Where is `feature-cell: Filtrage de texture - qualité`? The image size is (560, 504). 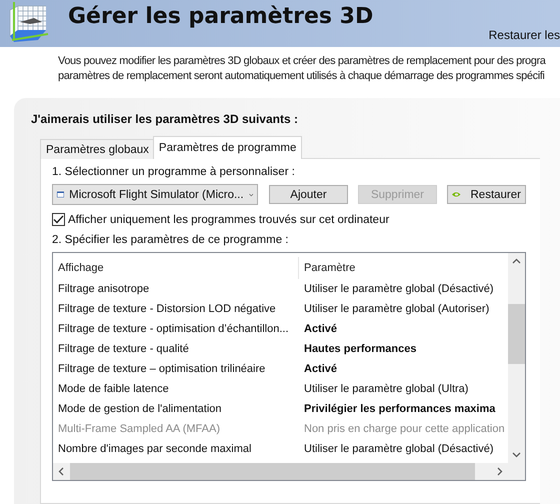 feature-cell: Filtrage de texture - qualité is located at coordinates (176, 349).